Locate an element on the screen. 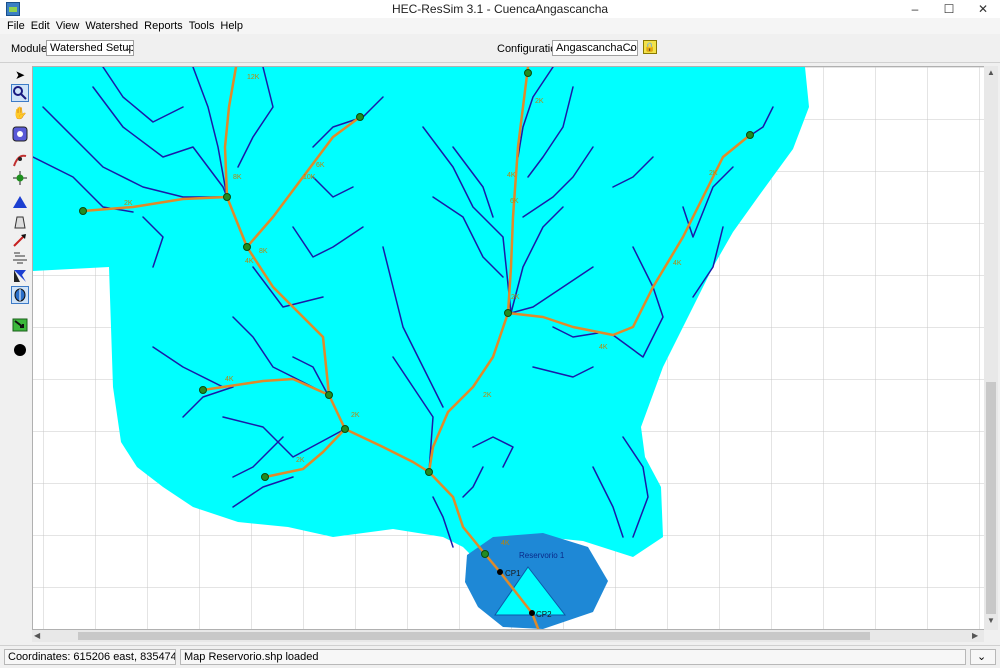  vertical-scroll-thumb is located at coordinates (991, 498).